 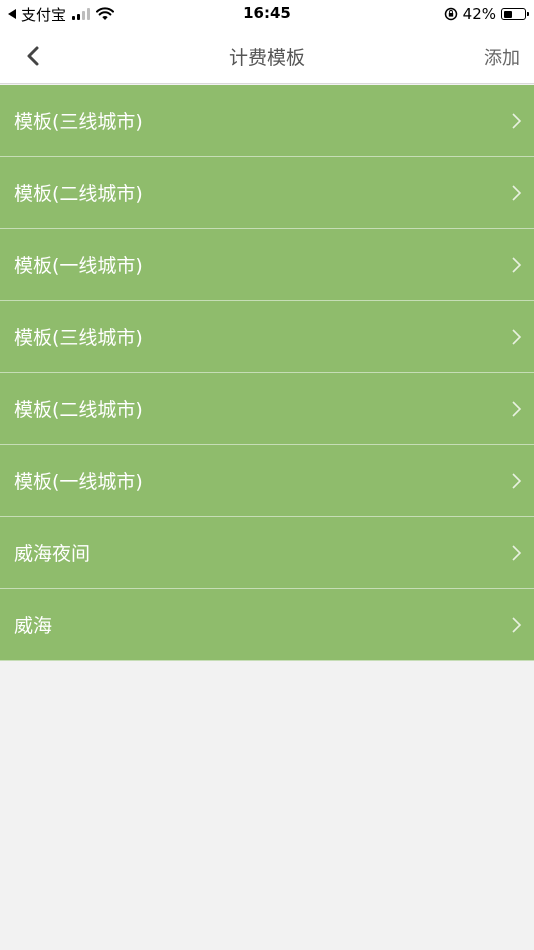 What do you see at coordinates (267, 553) in the screenshot?
I see `list-item: 威海夜间` at bounding box center [267, 553].